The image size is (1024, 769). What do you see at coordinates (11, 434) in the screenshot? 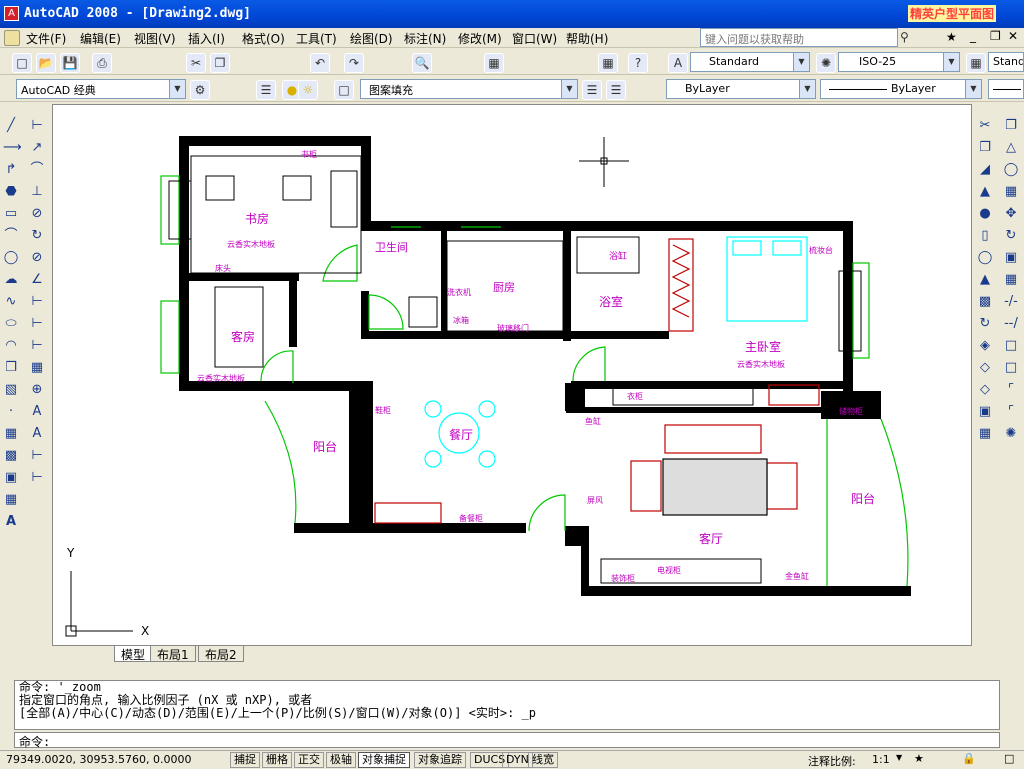
I see `hatch-icon: ▦` at bounding box center [11, 434].